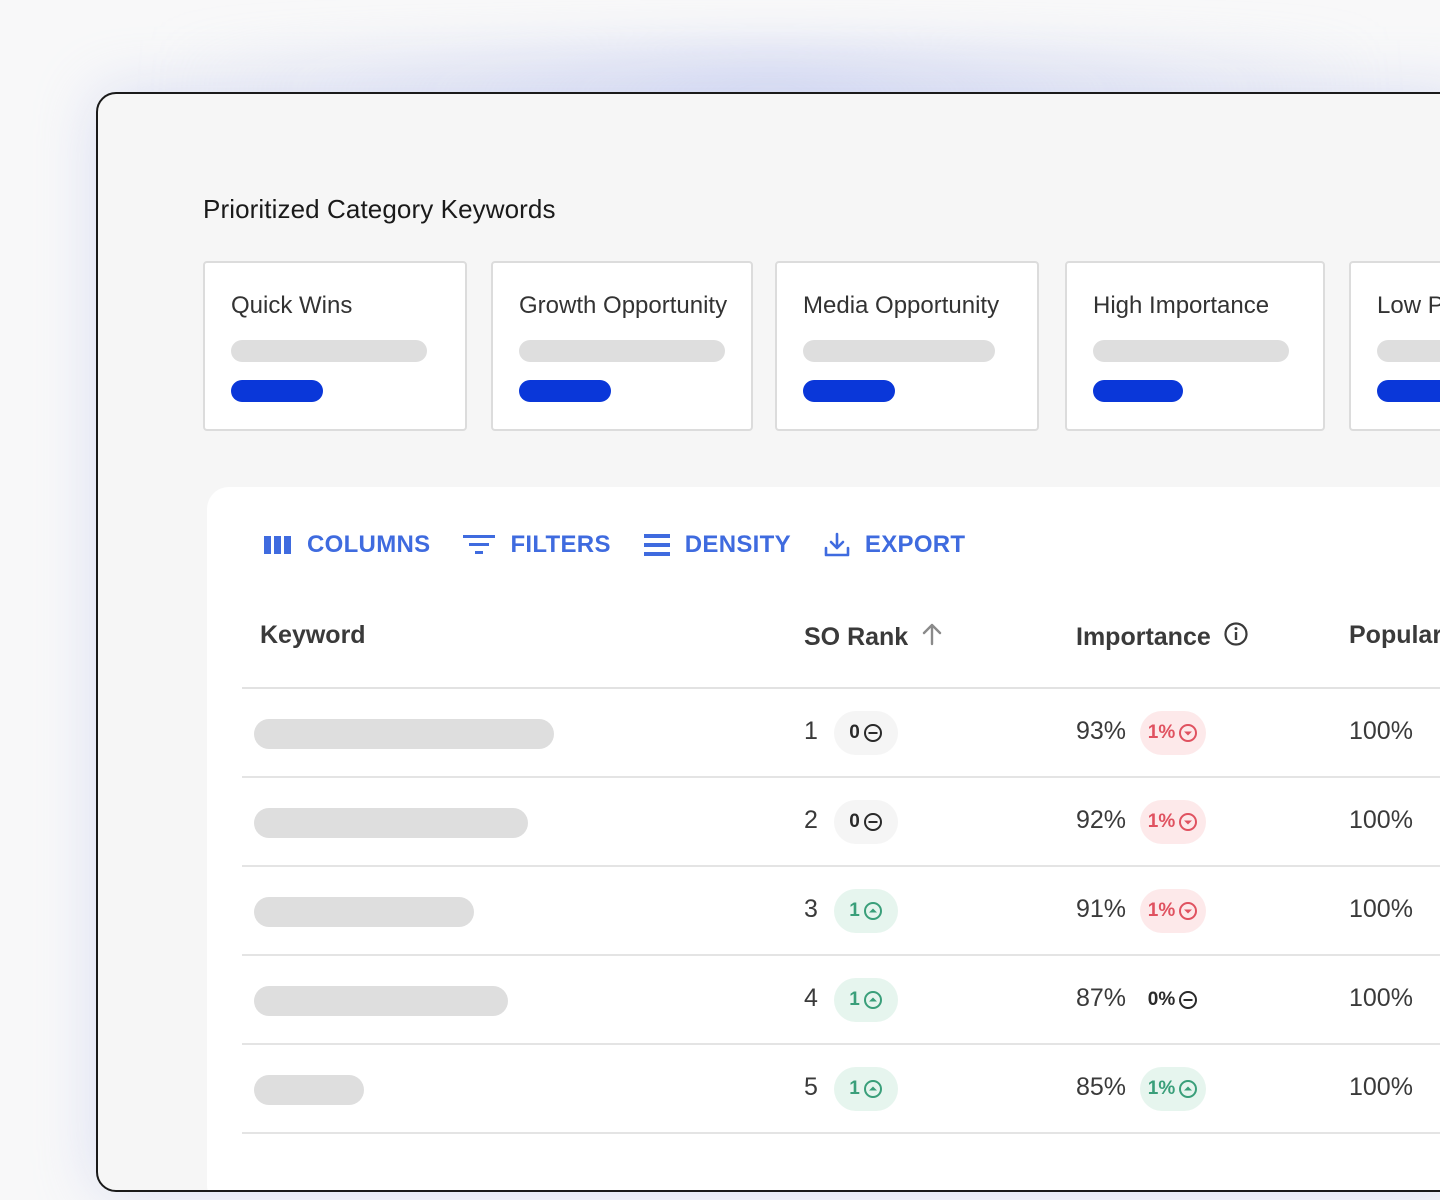 This screenshot has width=1440, height=1200. Describe the element at coordinates (1181, 305) in the screenshot. I see `card-label: High Importance` at that location.